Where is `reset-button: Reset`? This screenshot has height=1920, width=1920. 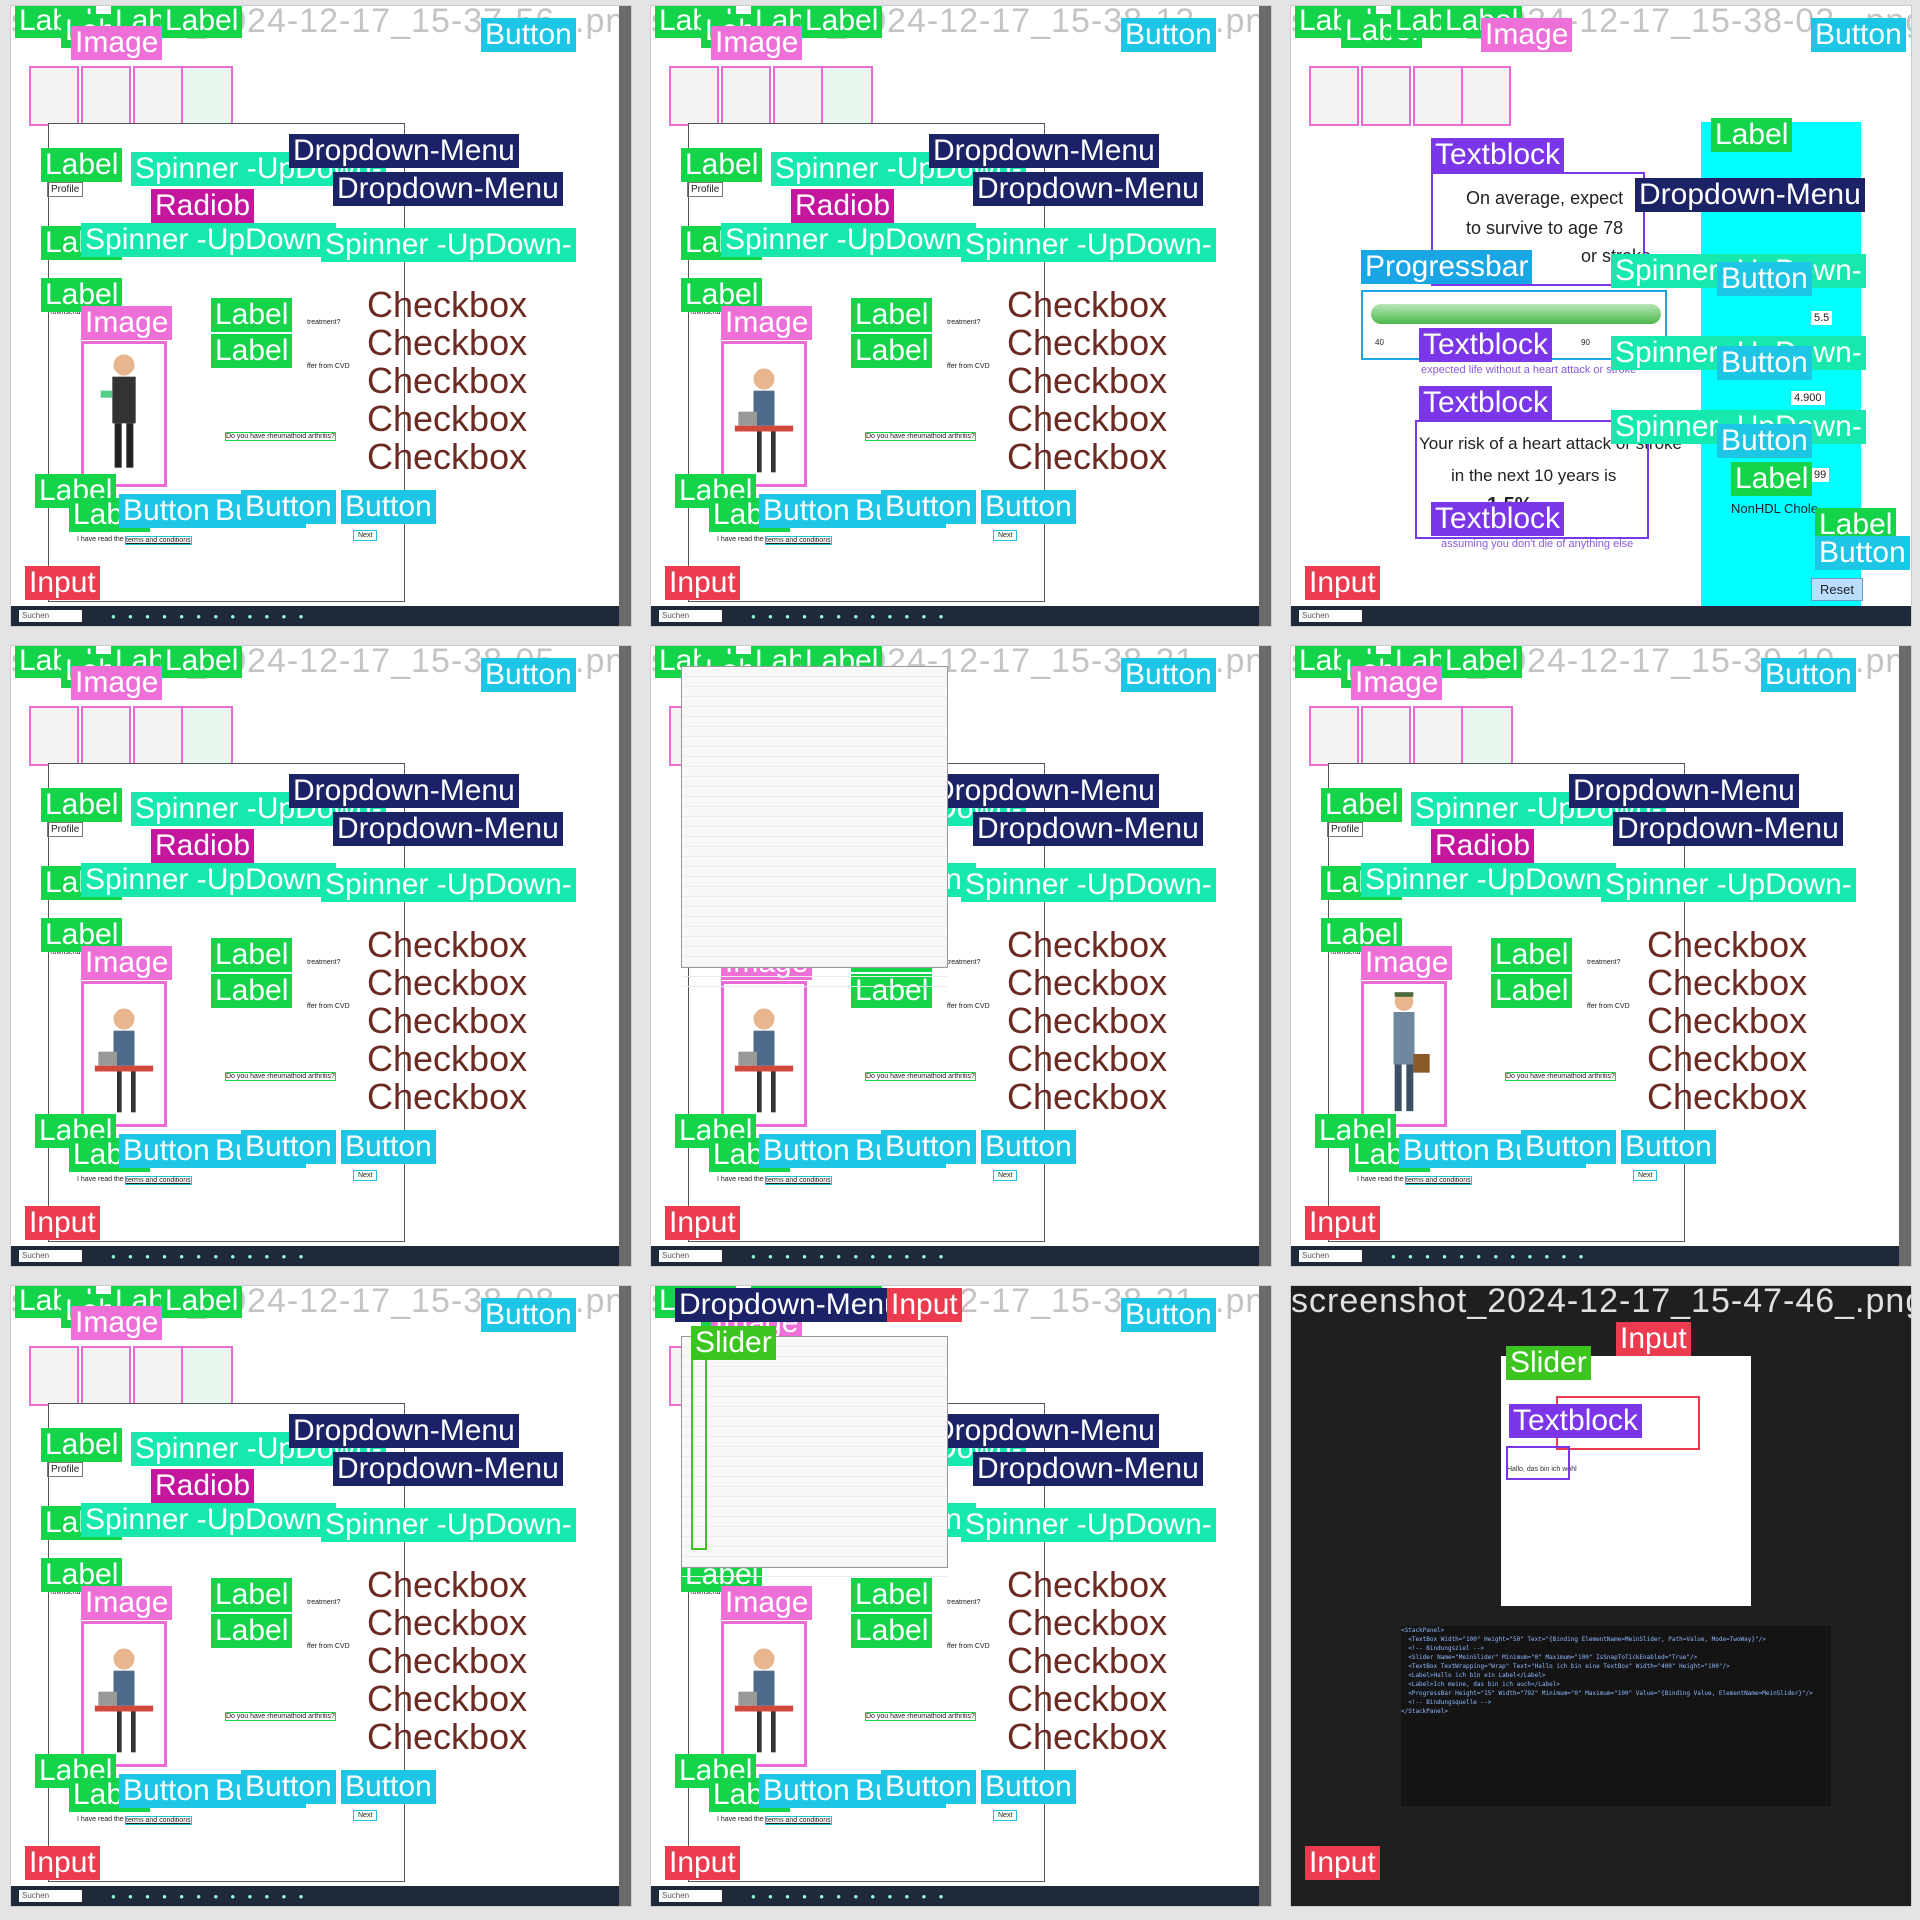
reset-button: Reset is located at coordinates (1837, 589).